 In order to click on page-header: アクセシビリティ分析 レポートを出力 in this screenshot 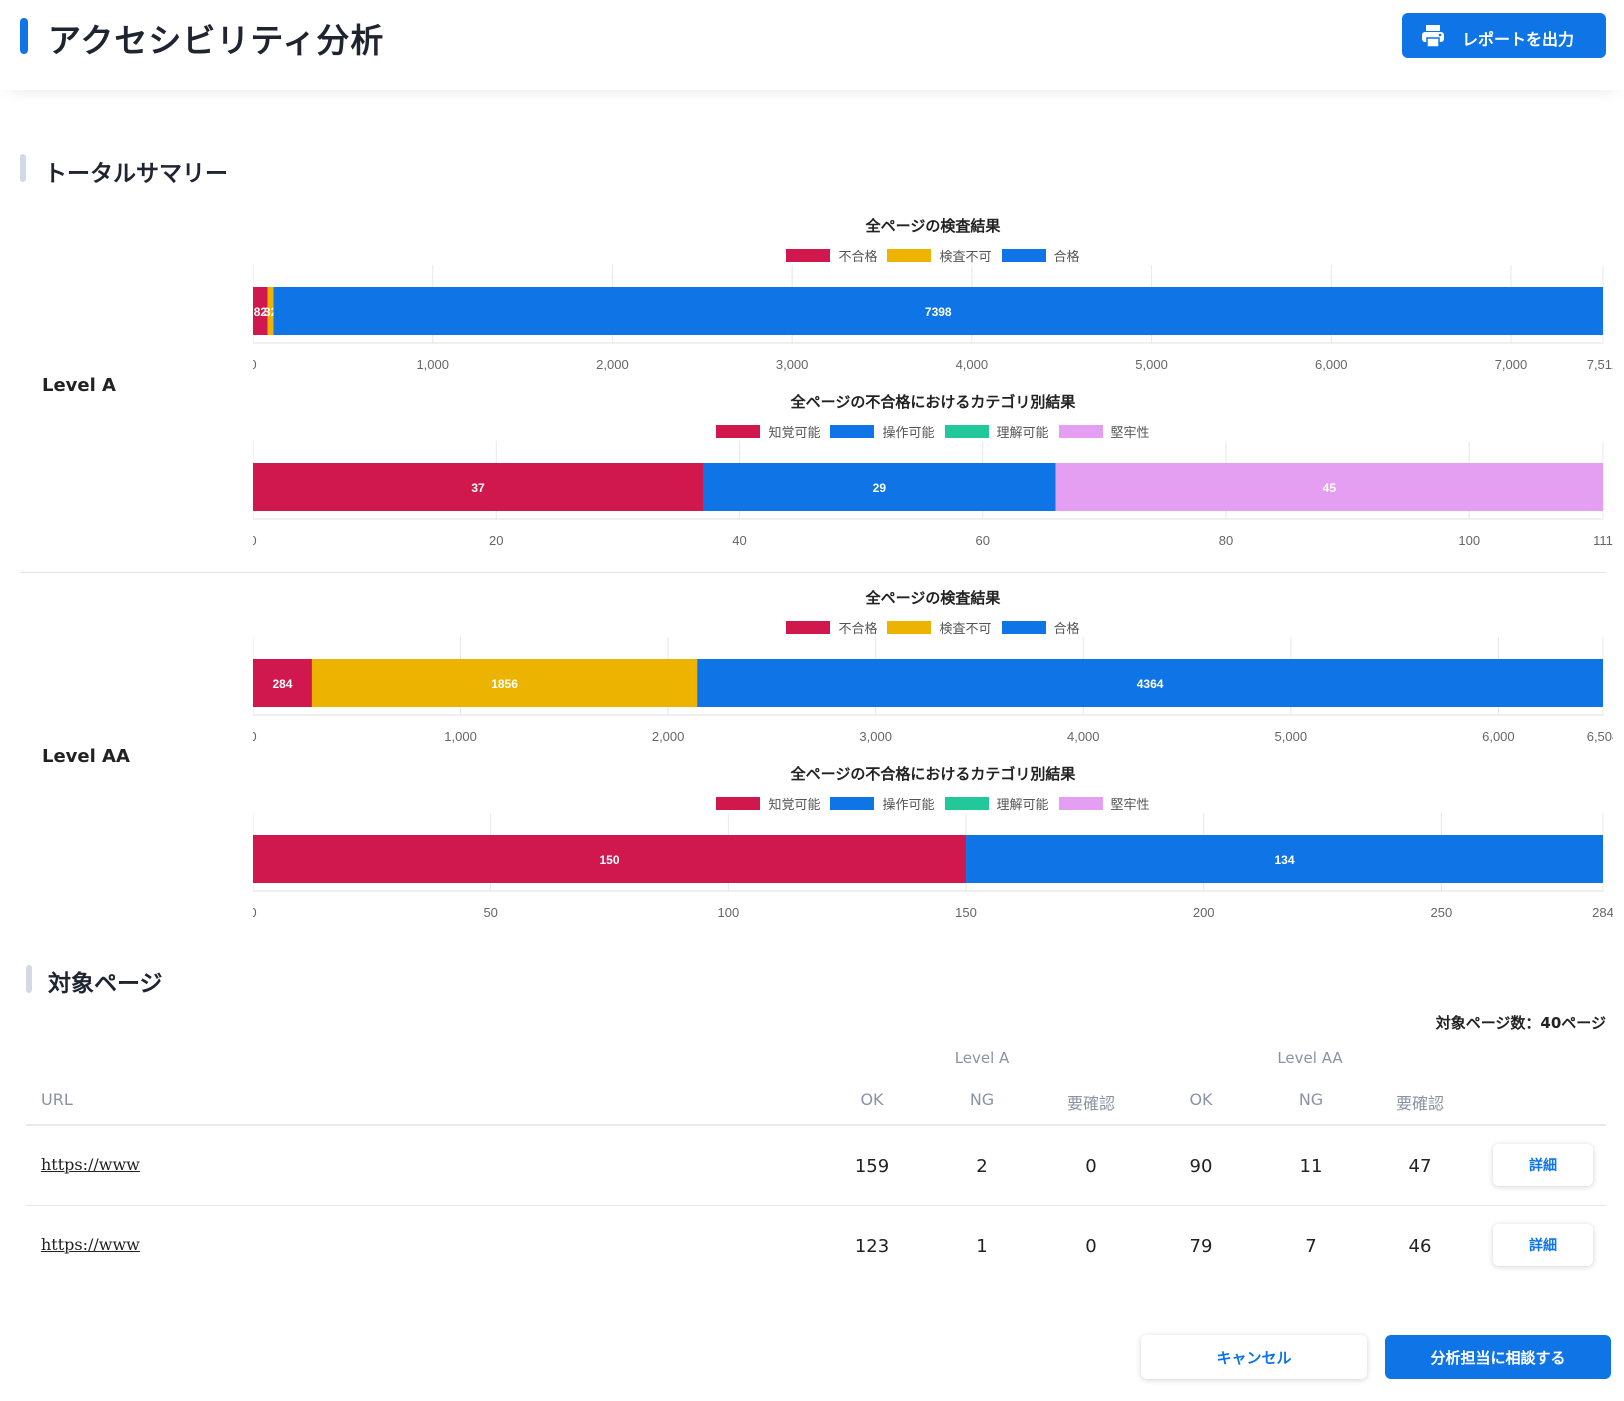, I will do `click(812, 45)`.